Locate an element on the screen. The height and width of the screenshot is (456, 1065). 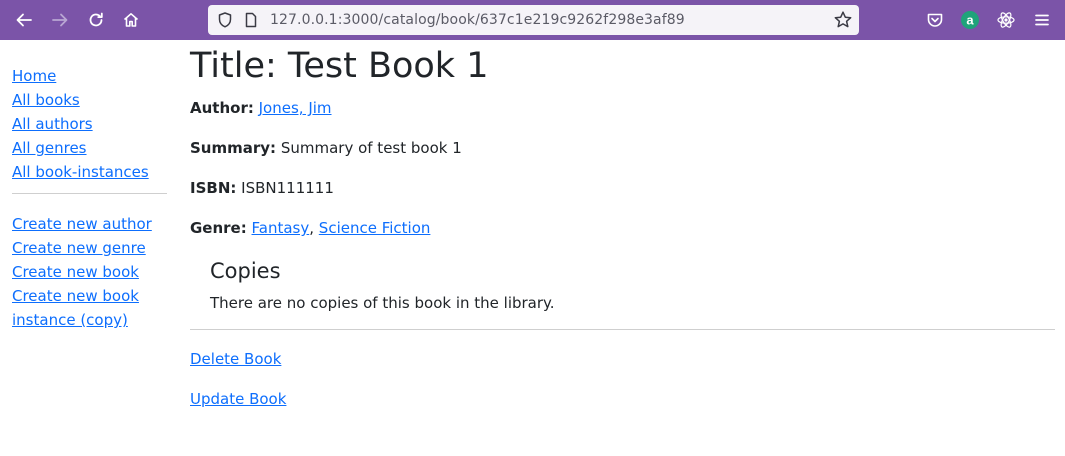
genre-link-fantasy: Fantasy is located at coordinates (281, 228).